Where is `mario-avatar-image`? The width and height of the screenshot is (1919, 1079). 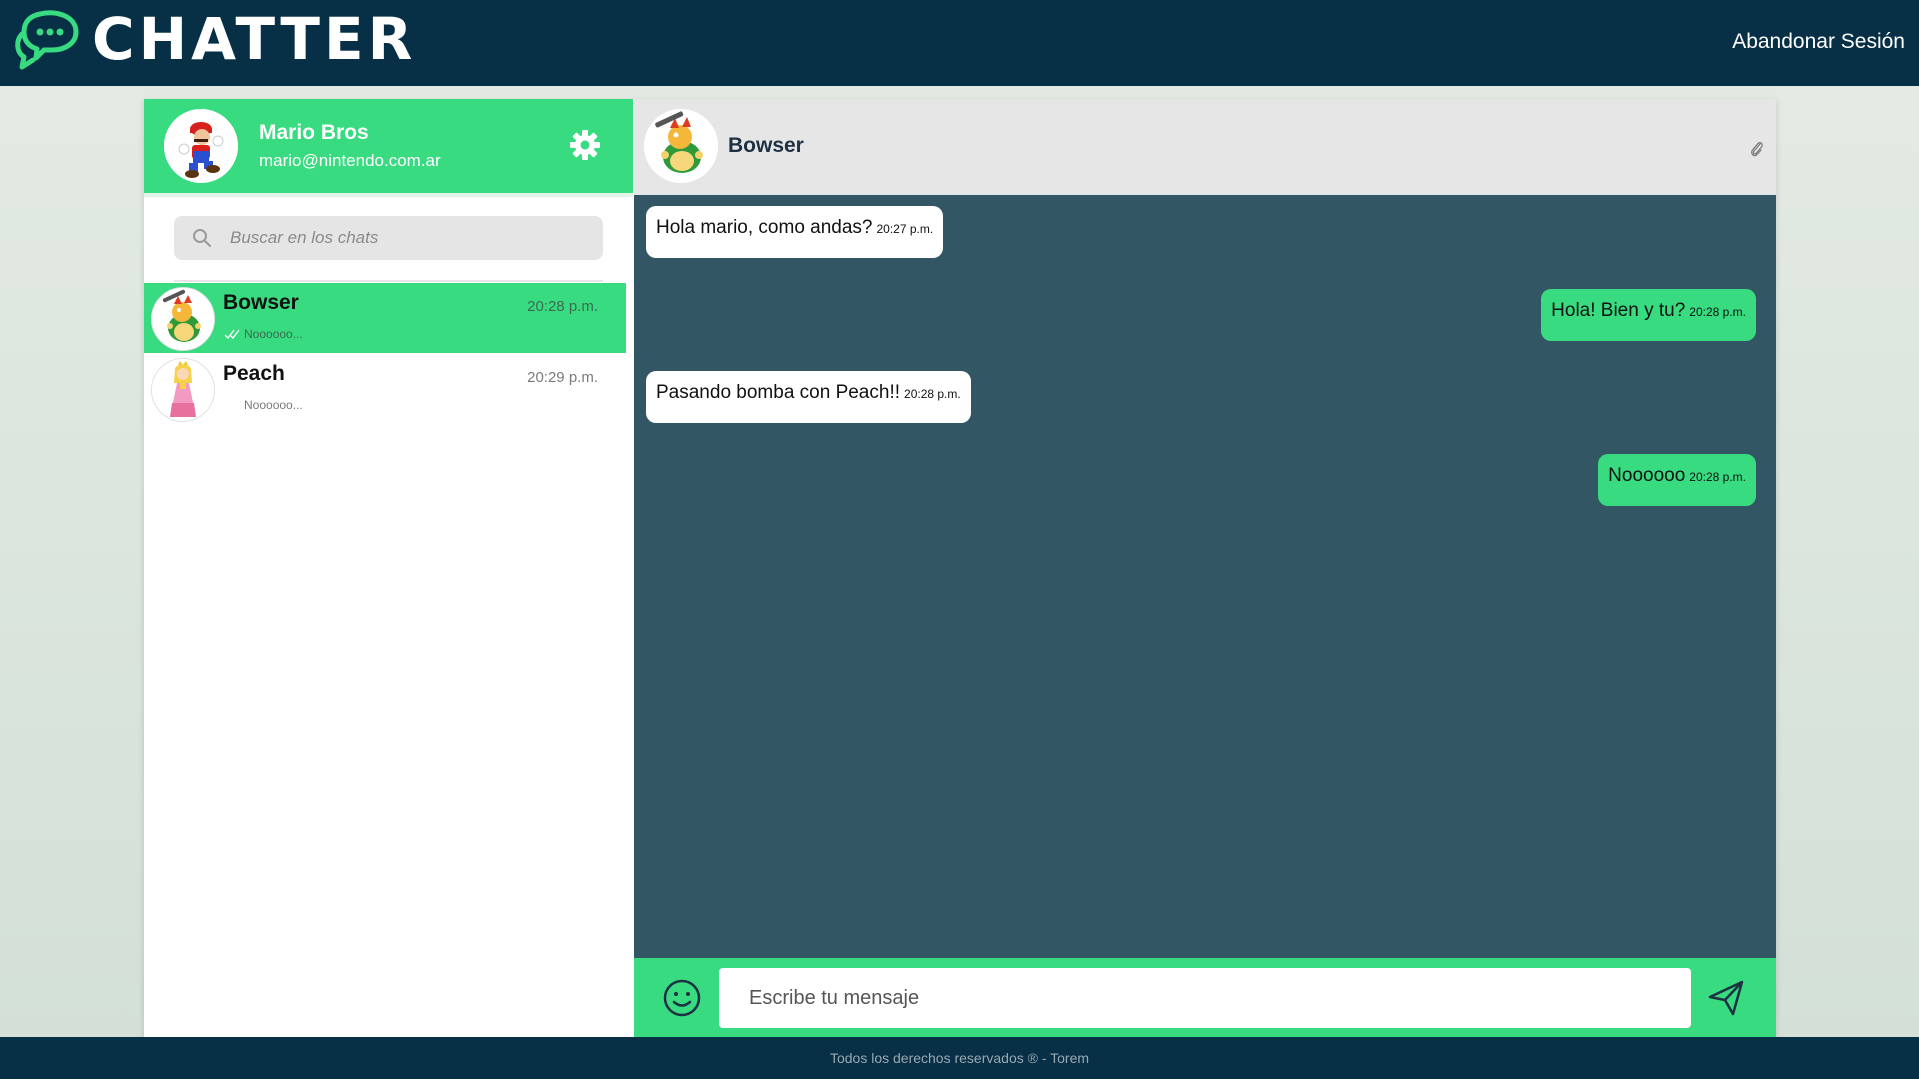
mario-avatar-image is located at coordinates (201, 146).